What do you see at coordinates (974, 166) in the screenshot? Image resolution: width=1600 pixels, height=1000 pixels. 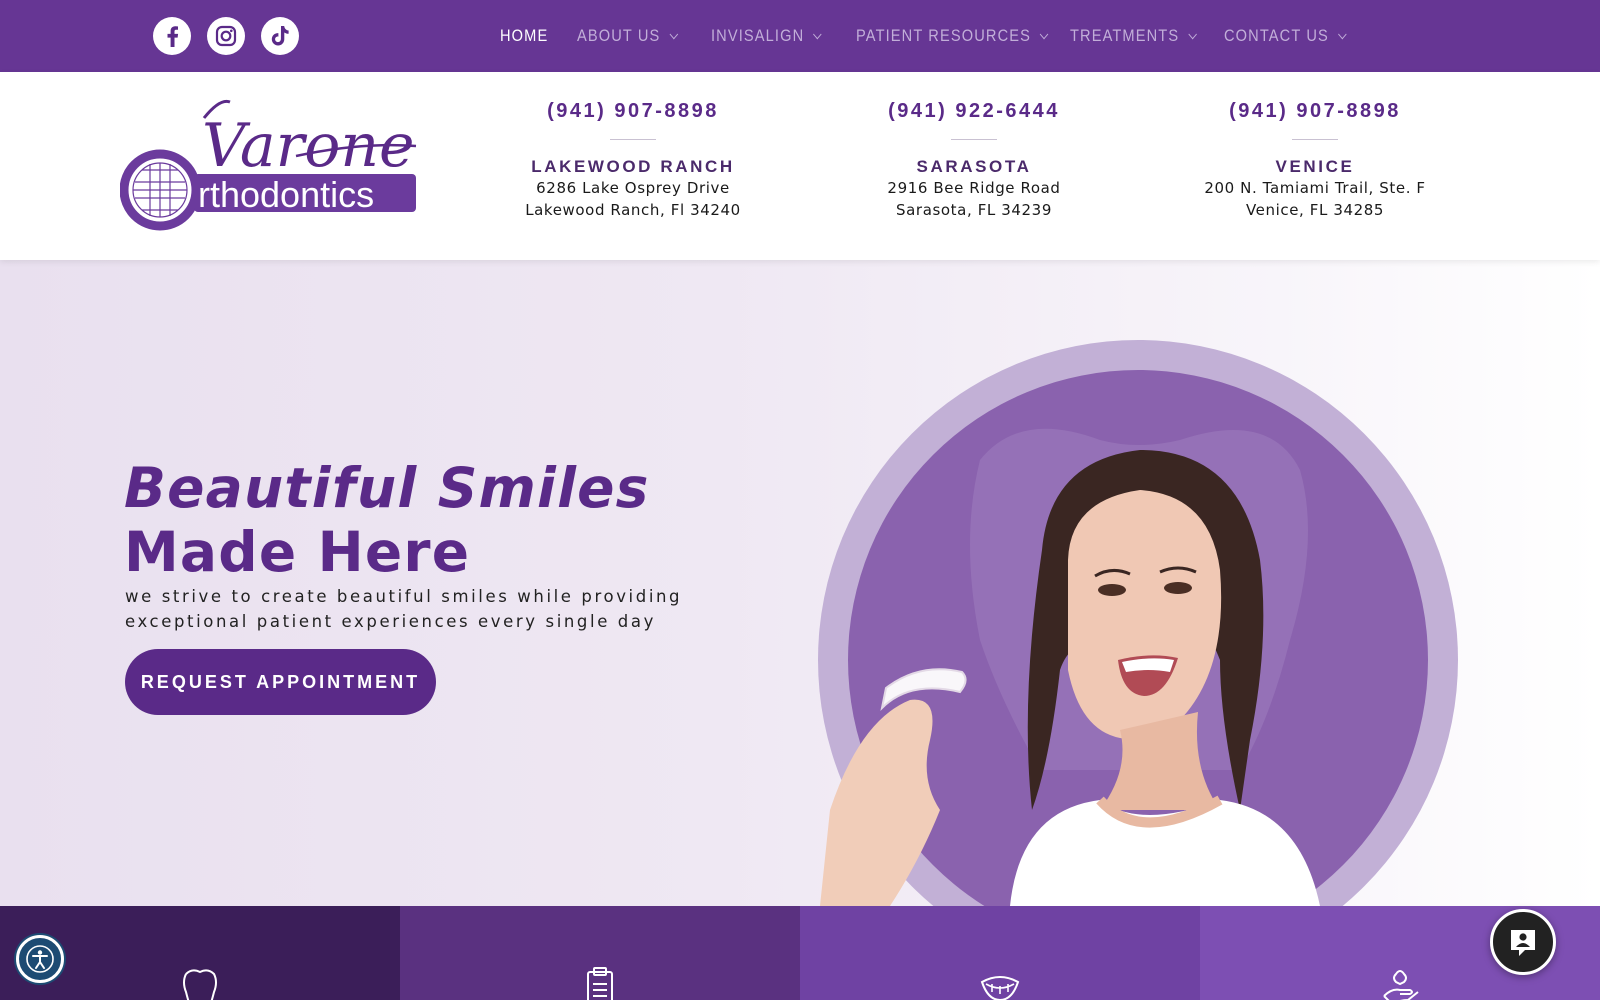 I see `location-name: SARASOTA` at bounding box center [974, 166].